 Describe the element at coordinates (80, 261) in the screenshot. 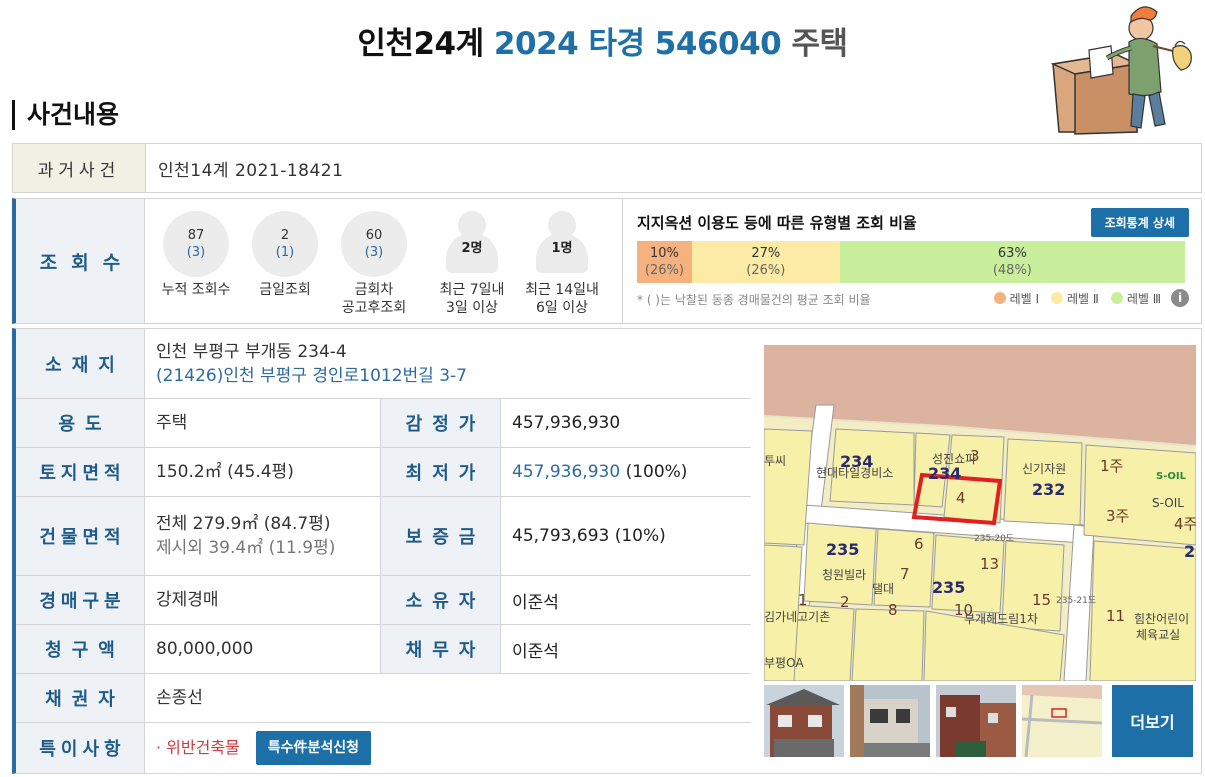

I see `views-label: 조회수` at that location.